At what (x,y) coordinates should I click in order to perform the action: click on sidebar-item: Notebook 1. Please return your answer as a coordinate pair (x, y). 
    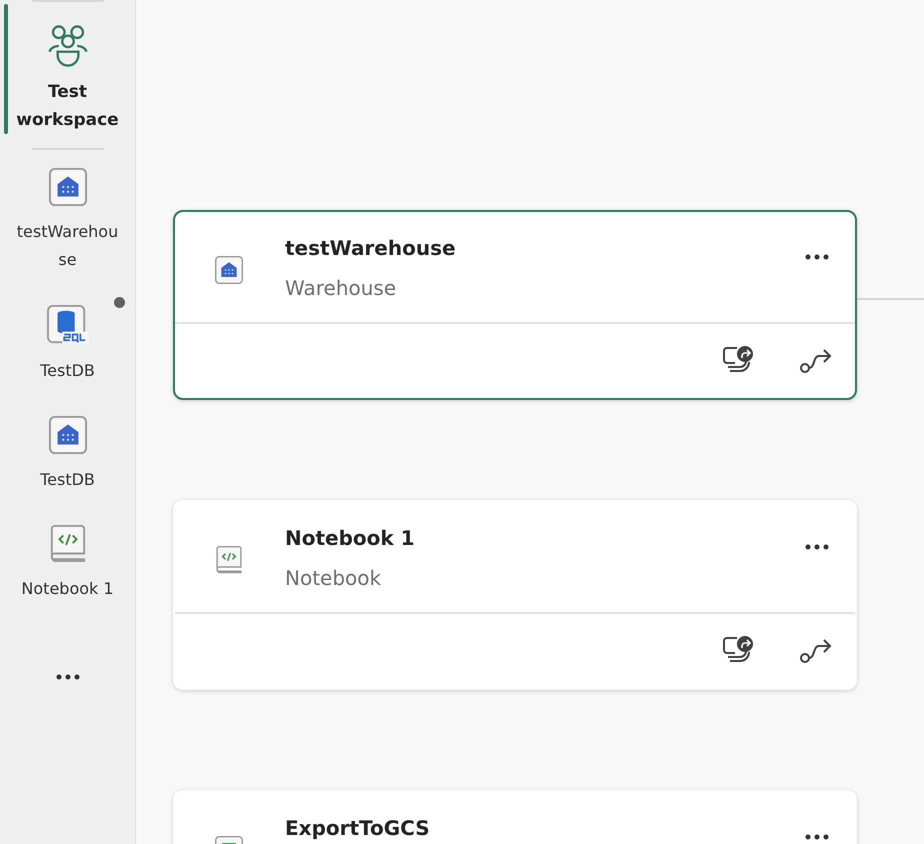
    Looking at the image, I should click on (67, 561).